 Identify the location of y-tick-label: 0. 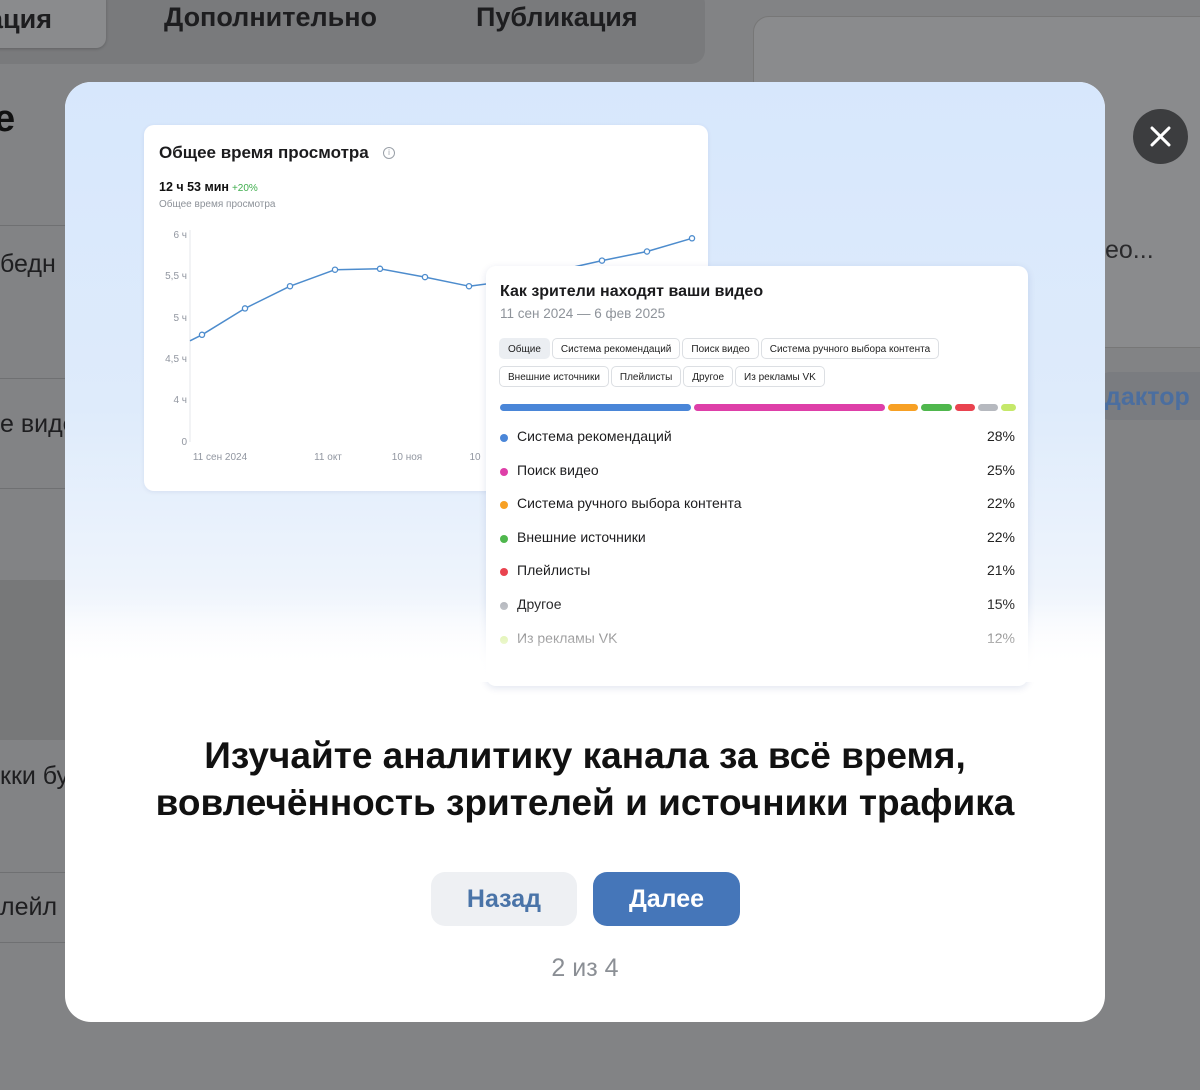
(184, 442).